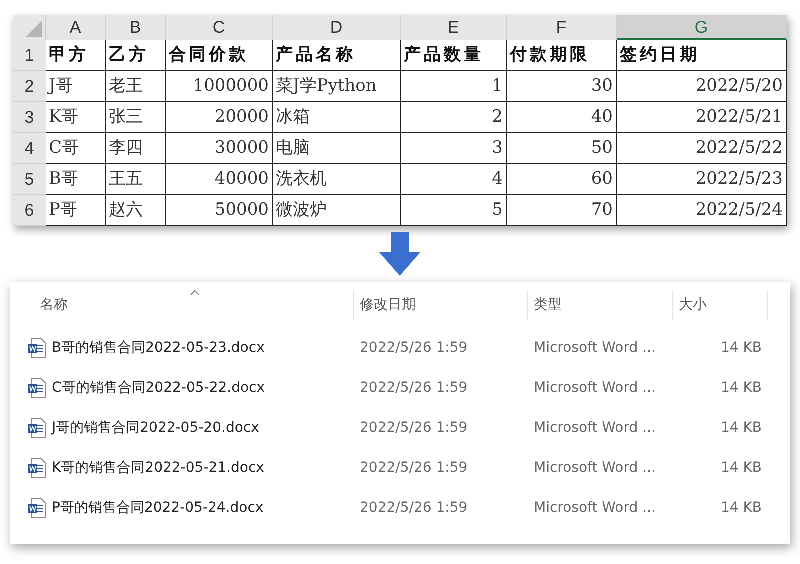 This screenshot has height=564, width=800. I want to click on row-header: 3, so click(29, 117).